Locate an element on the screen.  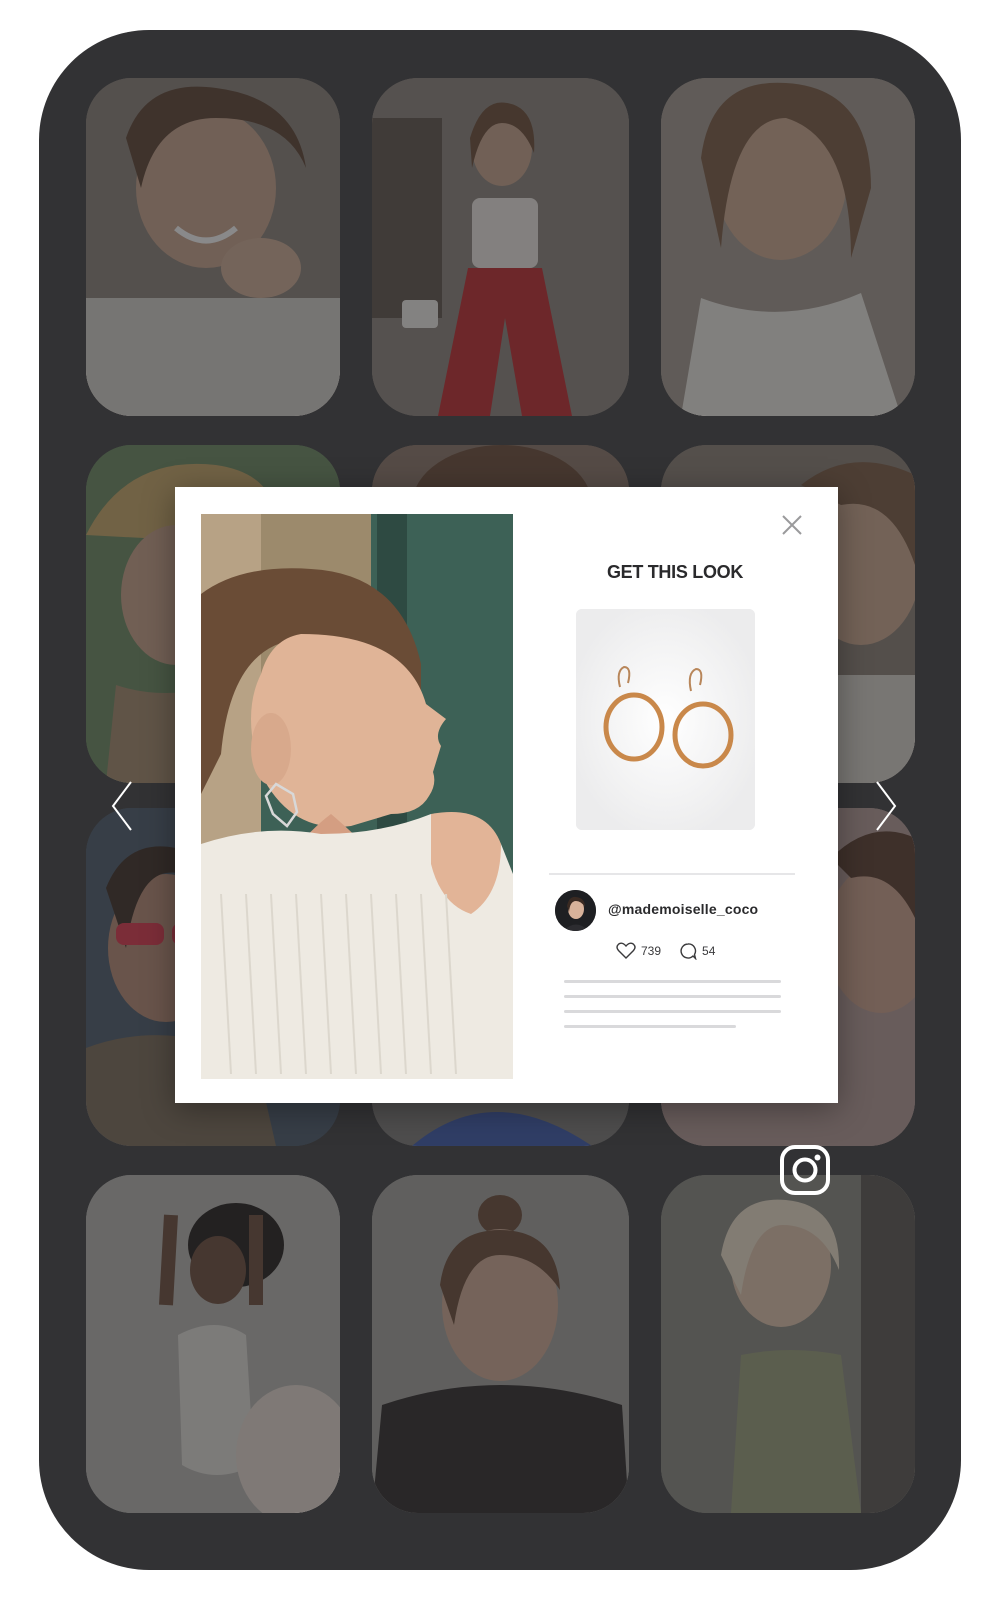
earrings-image is located at coordinates (665, 719).